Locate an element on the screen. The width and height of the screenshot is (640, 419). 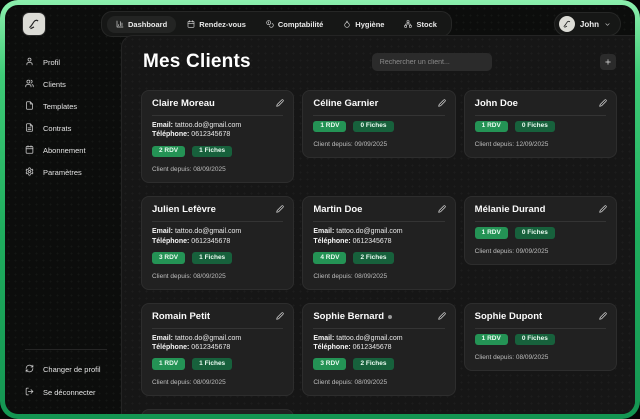
client-badges: 3 RDV 2 Fiches is located at coordinates (378, 364).